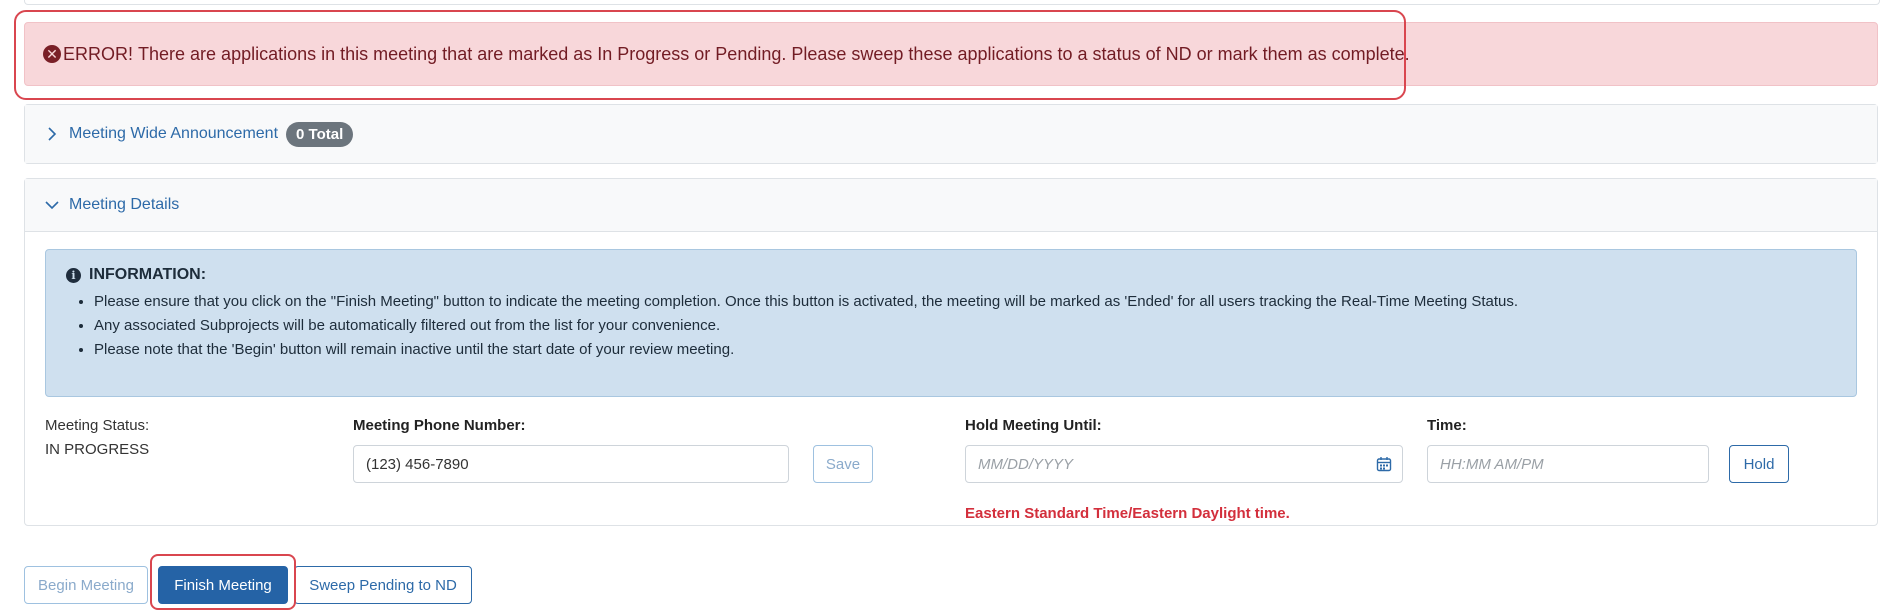 The image size is (1900, 610). What do you see at coordinates (383, 585) in the screenshot?
I see `sweep-pending-button: Sweep Pending to ND` at bounding box center [383, 585].